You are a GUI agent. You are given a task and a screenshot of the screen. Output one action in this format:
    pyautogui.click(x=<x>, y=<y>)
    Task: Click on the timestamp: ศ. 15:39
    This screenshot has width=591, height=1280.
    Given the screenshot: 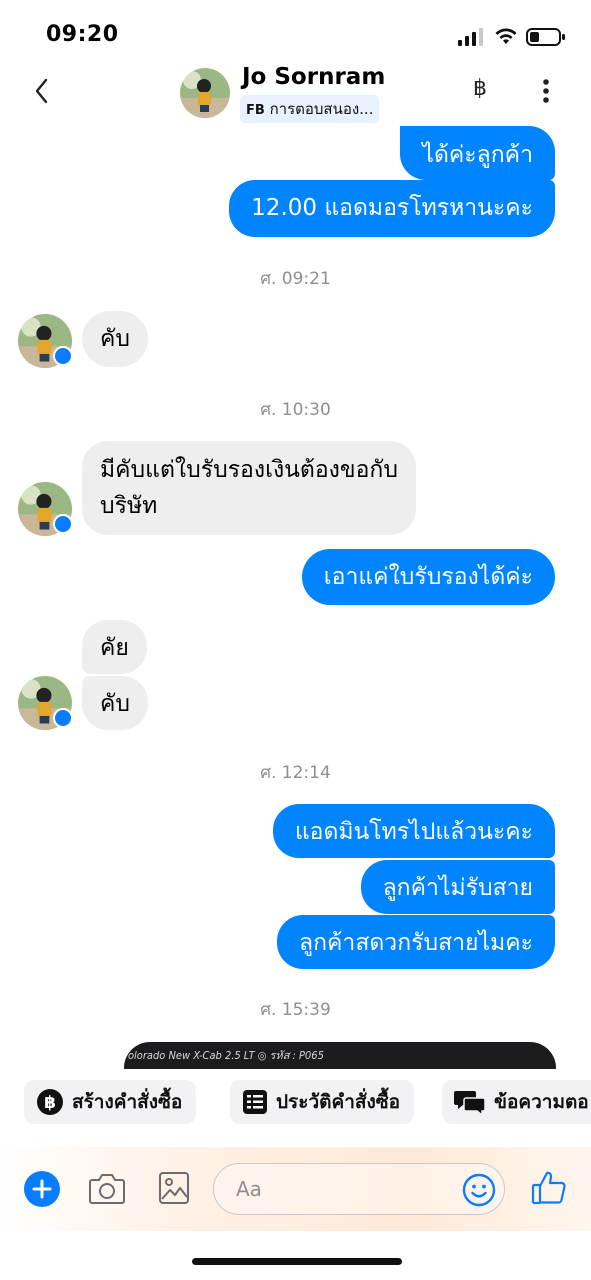 What is the action you would take?
    pyautogui.click(x=295, y=1010)
    